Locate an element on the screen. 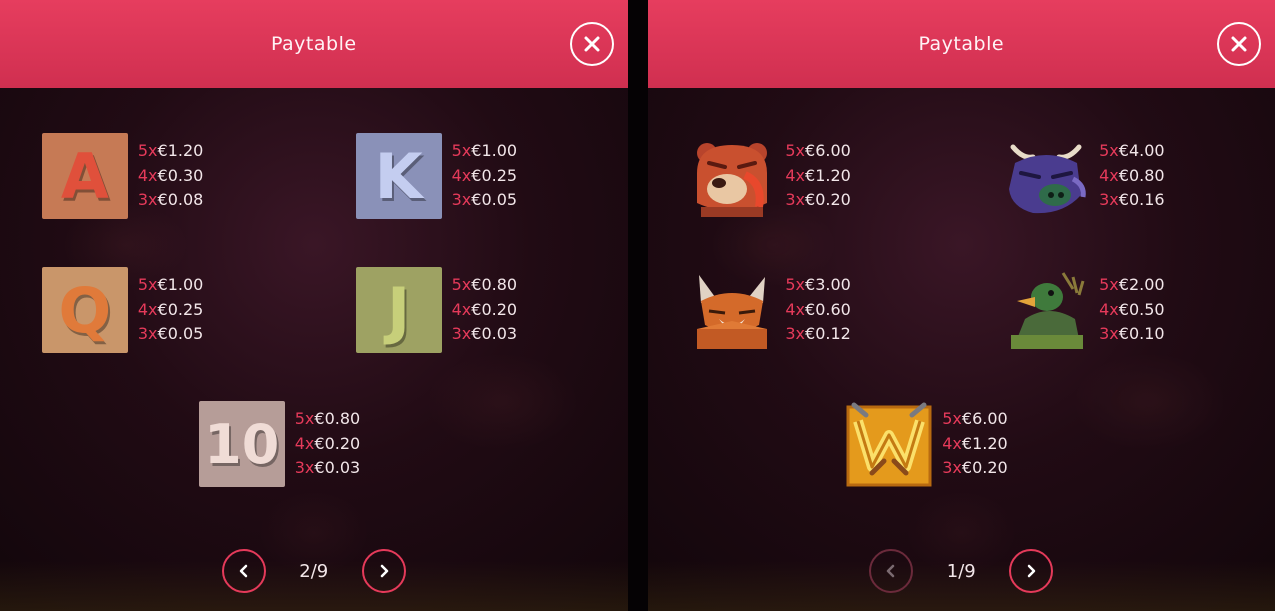 This screenshot has width=1275, height=611. symbol-glyph: Q is located at coordinates (85, 310).